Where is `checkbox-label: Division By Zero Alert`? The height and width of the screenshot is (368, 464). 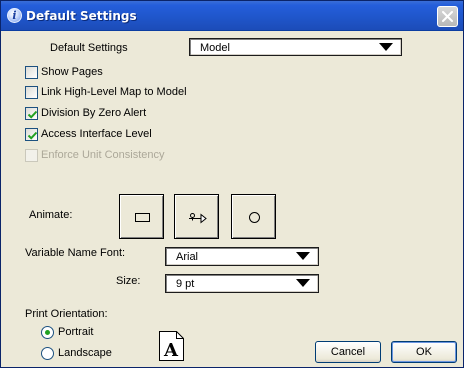
checkbox-label: Division By Zero Alert is located at coordinates (94, 113).